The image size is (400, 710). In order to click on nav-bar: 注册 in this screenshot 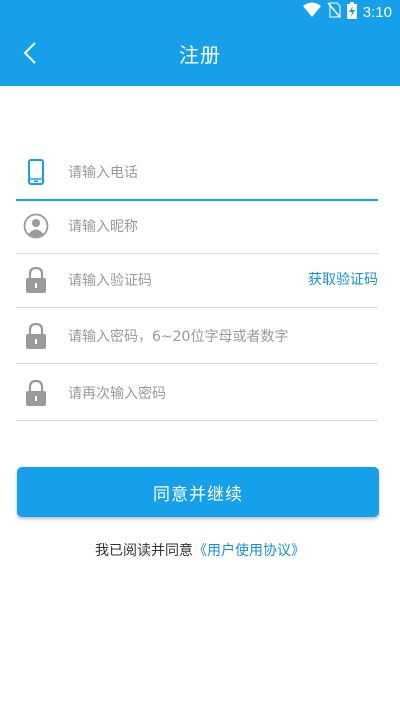, I will do `click(200, 55)`.